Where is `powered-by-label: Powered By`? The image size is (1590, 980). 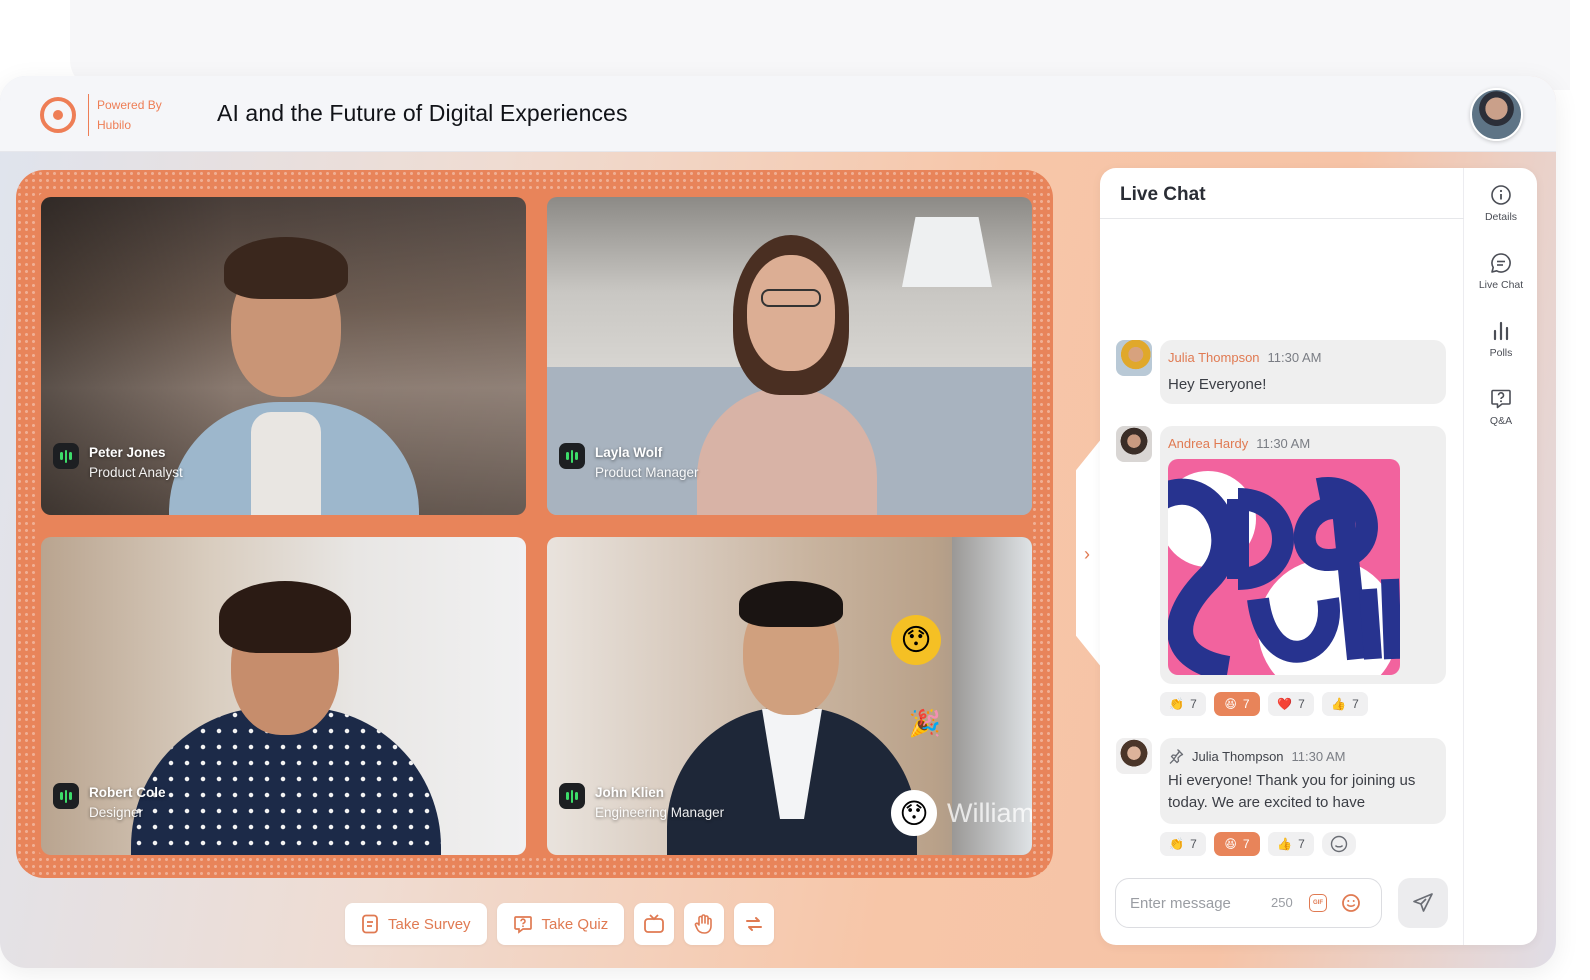
powered-by-label: Powered By is located at coordinates (129, 105).